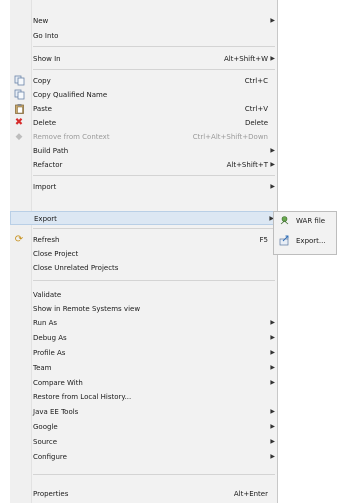 The height and width of the screenshot is (503, 354). Describe the element at coordinates (144, 457) in the screenshot. I see `menu-item-configure: Configure ▶` at that location.